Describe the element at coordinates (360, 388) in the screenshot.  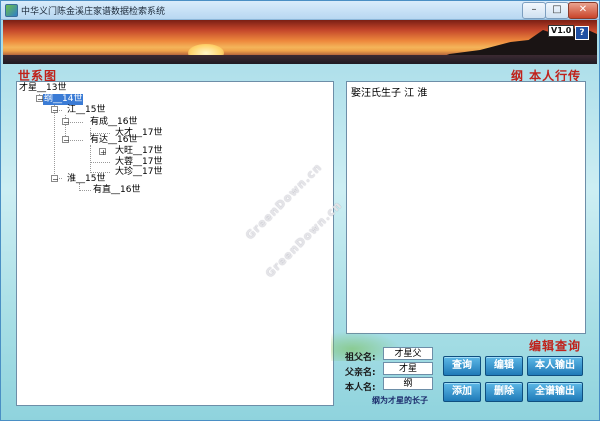
I see `self-label: 本人名:` at that location.